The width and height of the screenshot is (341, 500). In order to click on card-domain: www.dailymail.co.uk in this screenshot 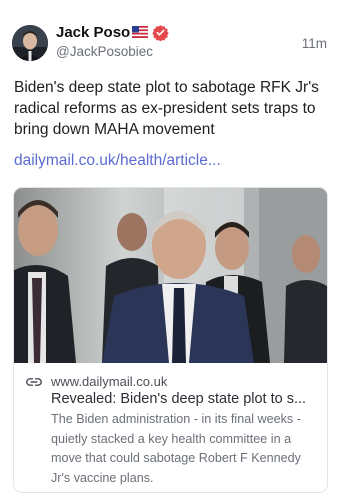, I will do `click(109, 381)`.